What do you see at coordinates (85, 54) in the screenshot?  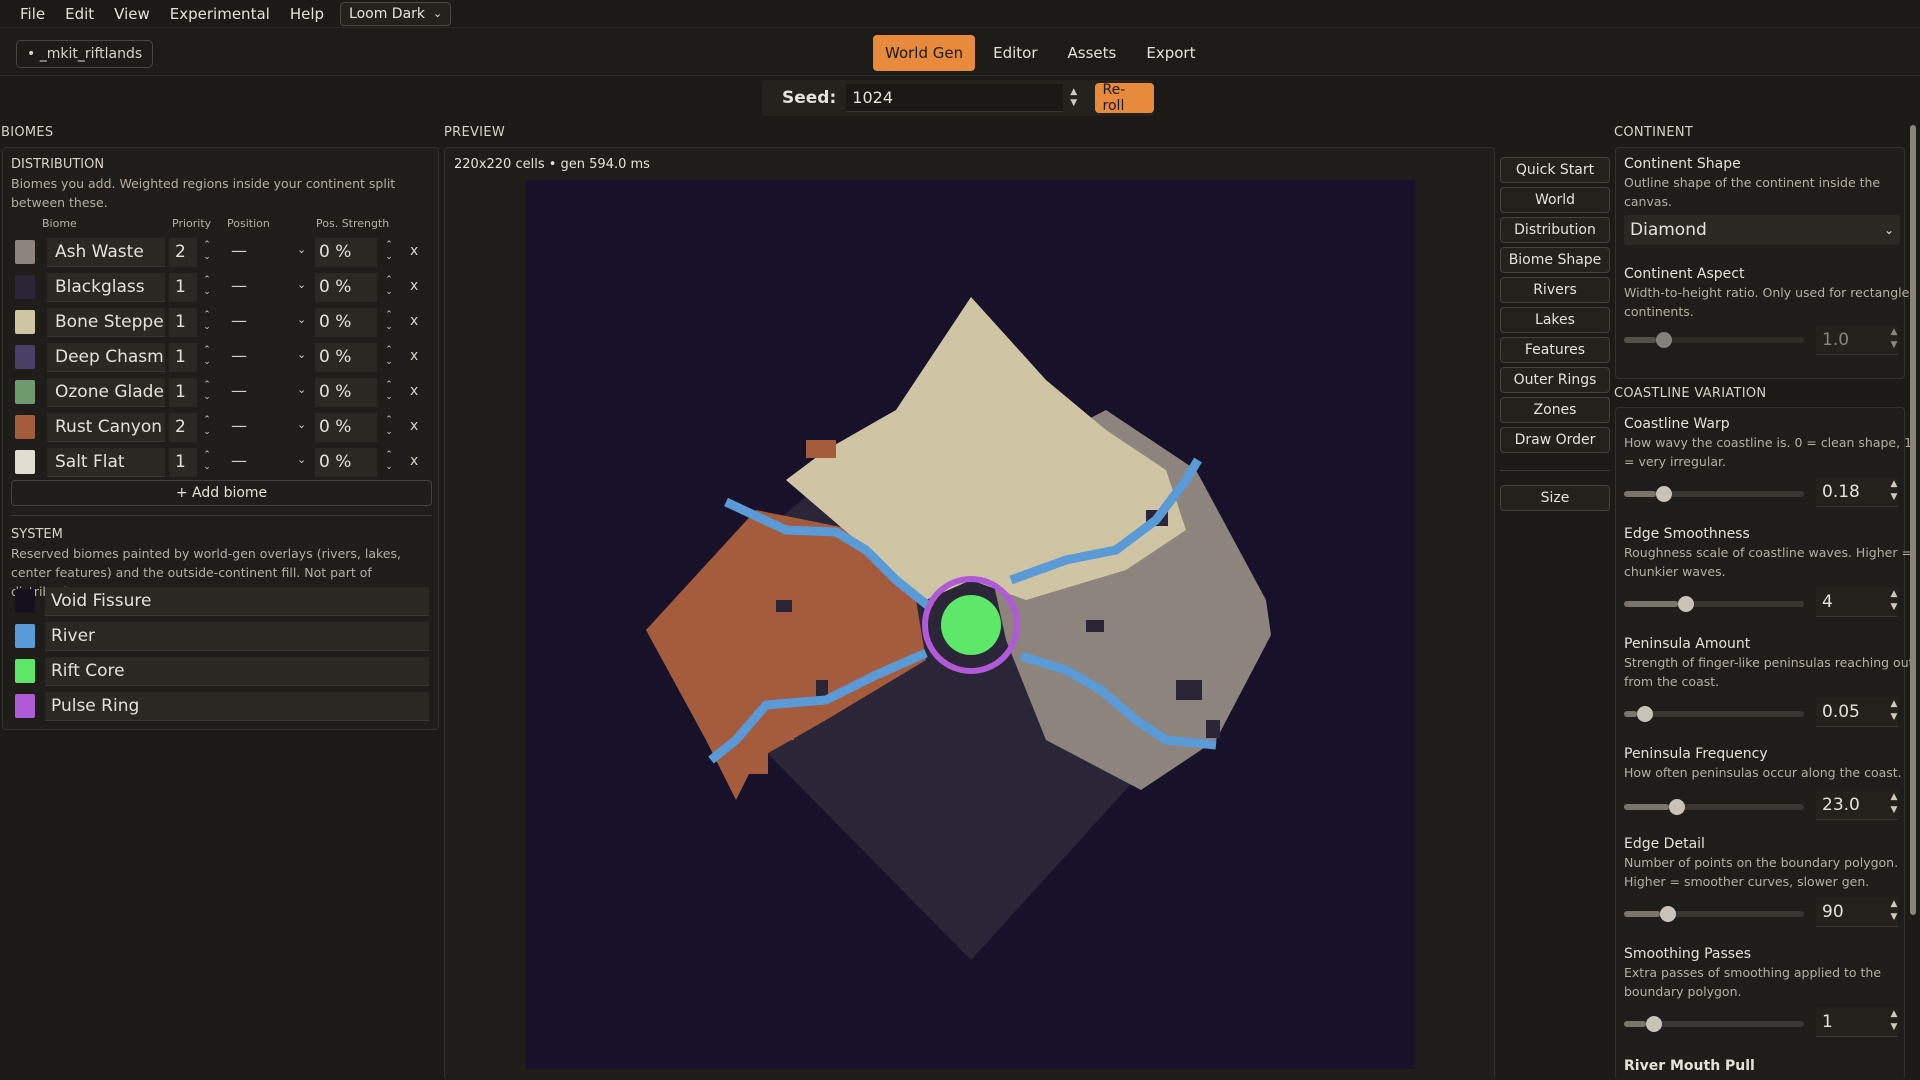 I see `project-button: • _mkit_riftlands` at bounding box center [85, 54].